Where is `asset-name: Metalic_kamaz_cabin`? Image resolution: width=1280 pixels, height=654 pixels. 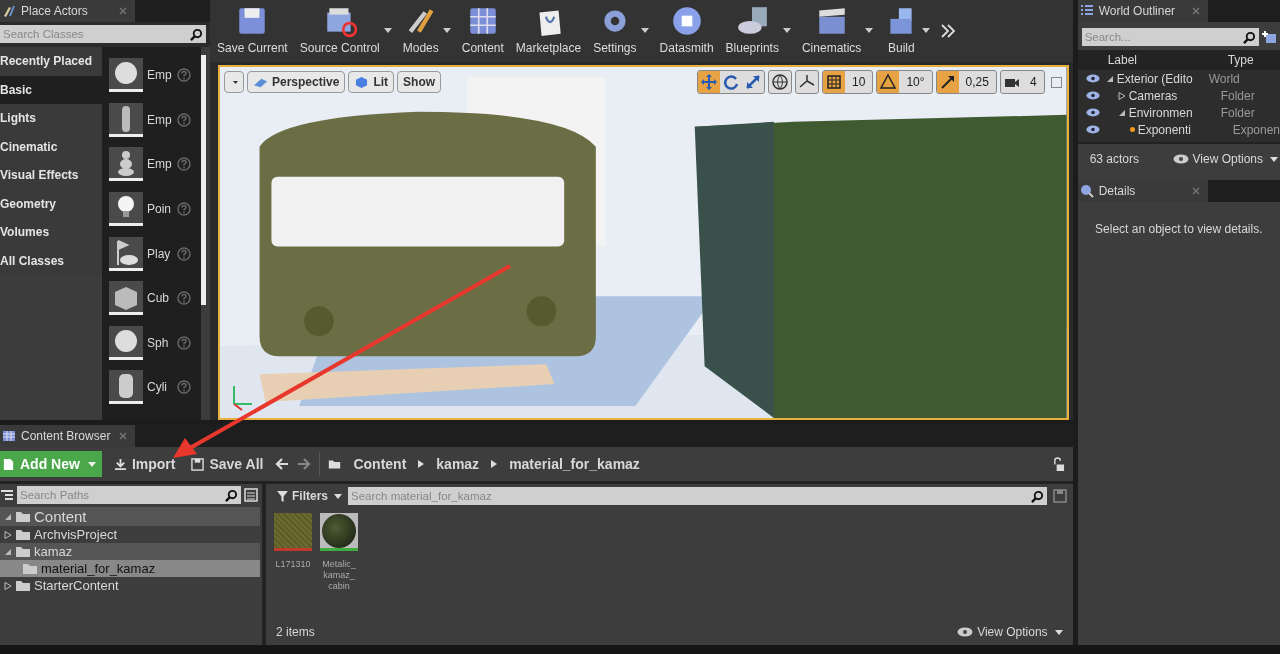 asset-name: Metalic_kamaz_cabin is located at coordinates (339, 575).